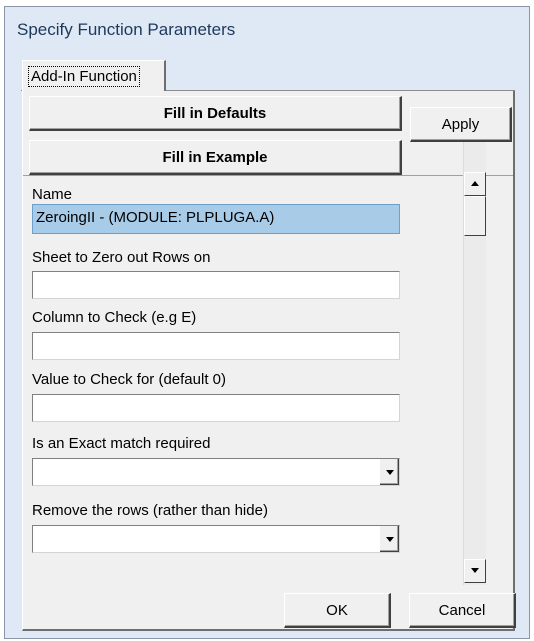 The width and height of the screenshot is (534, 641). I want to click on value-check-label: Value to Check for (default 0), so click(129, 379).